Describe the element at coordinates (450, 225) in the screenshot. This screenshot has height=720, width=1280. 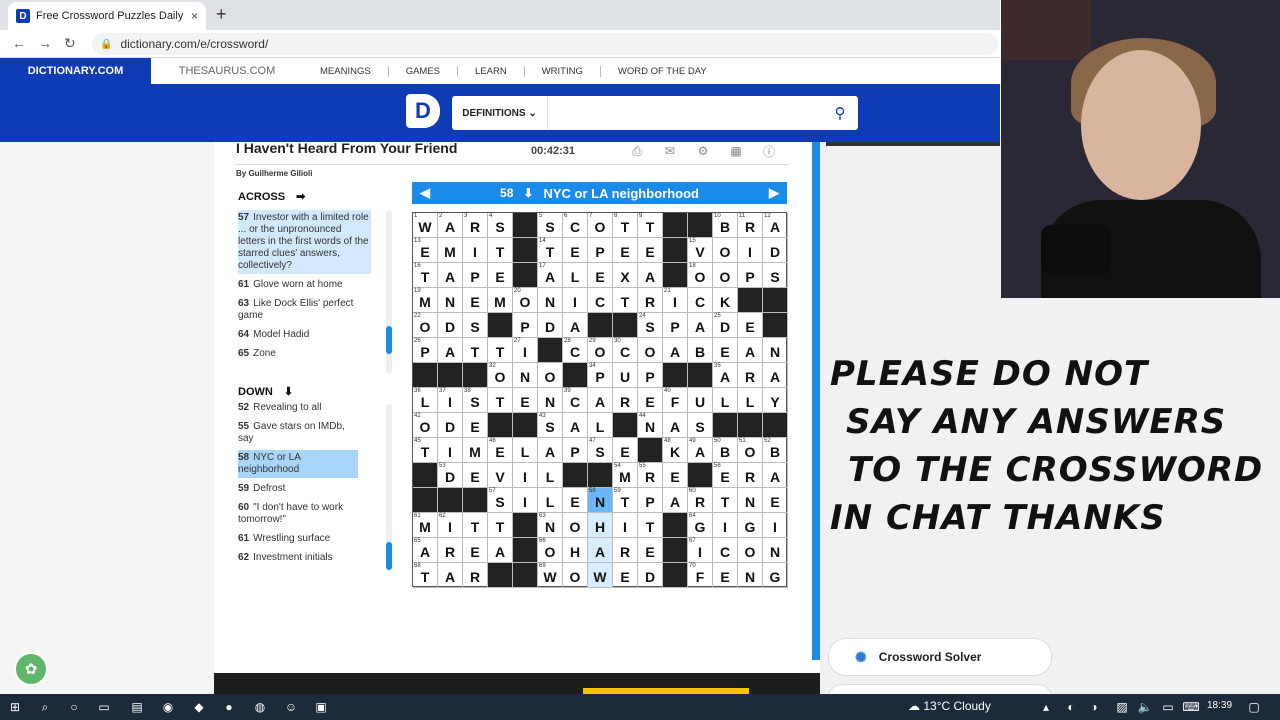
I see `grid-cell: 2A` at that location.